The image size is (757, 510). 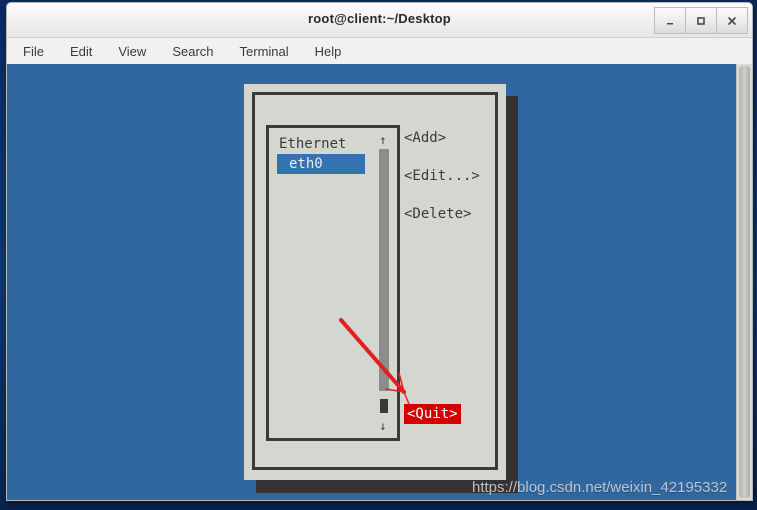 I want to click on menu-item-file: File, so click(x=33, y=51).